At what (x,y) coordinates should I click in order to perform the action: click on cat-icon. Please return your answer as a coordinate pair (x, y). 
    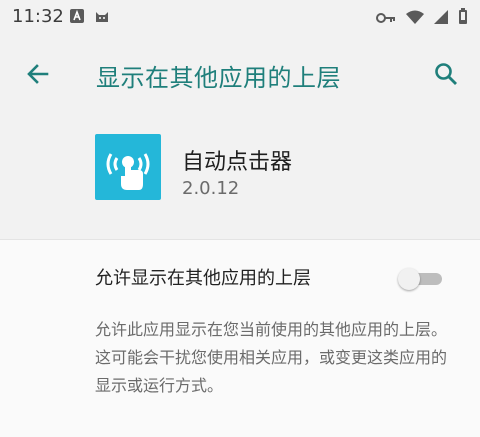
    Looking at the image, I should click on (102, 17).